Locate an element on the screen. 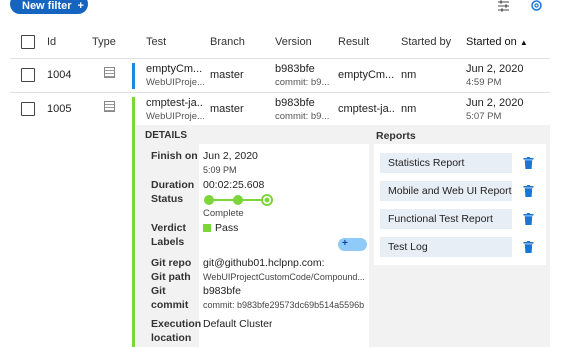  report-label: Functional Test Report is located at coordinates (440, 219).